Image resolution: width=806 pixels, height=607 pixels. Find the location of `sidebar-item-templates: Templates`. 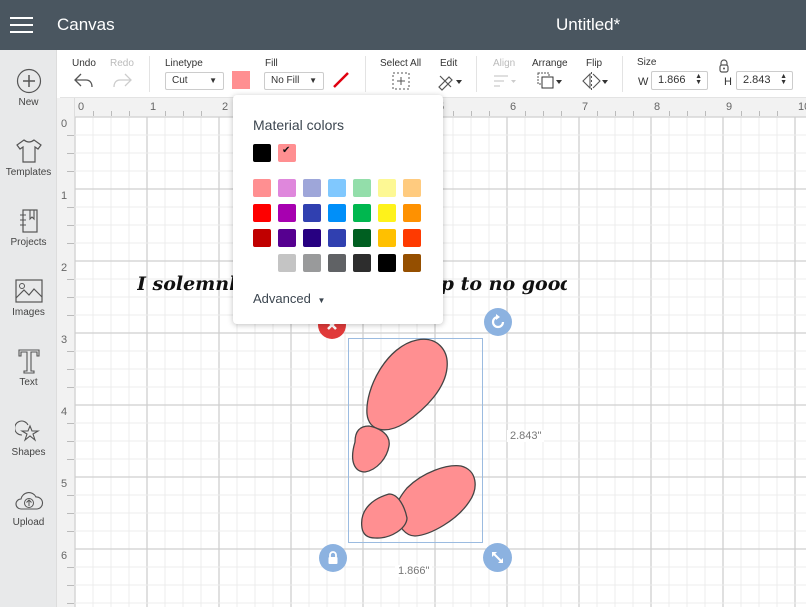

sidebar-item-templates: Templates is located at coordinates (28, 173).